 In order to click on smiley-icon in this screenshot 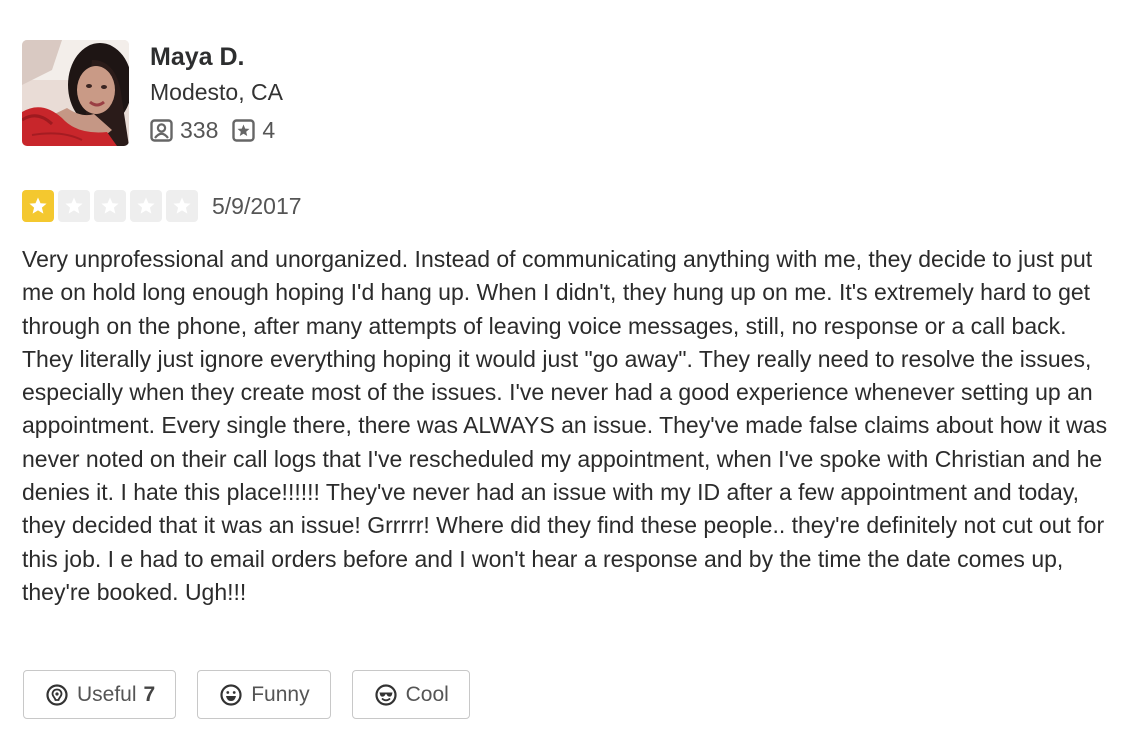, I will do `click(231, 694)`.